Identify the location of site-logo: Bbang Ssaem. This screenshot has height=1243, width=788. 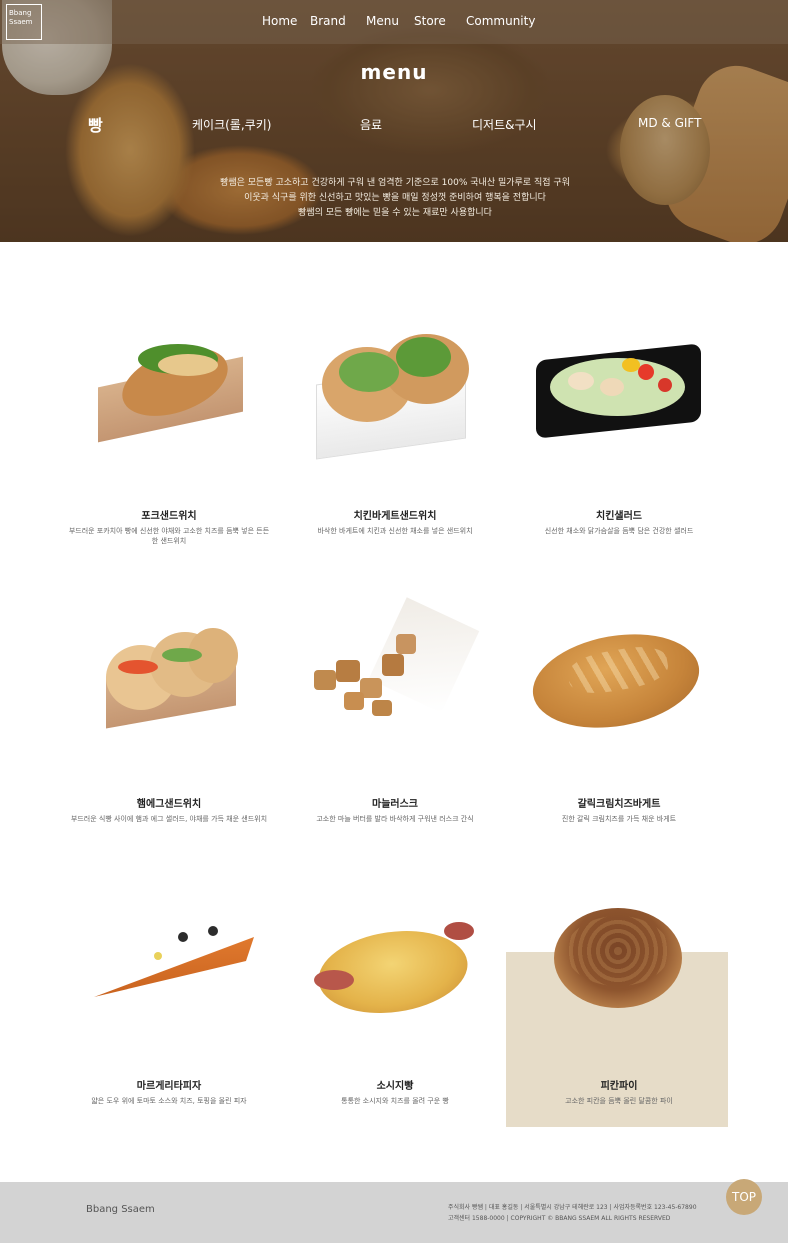
(24, 22).